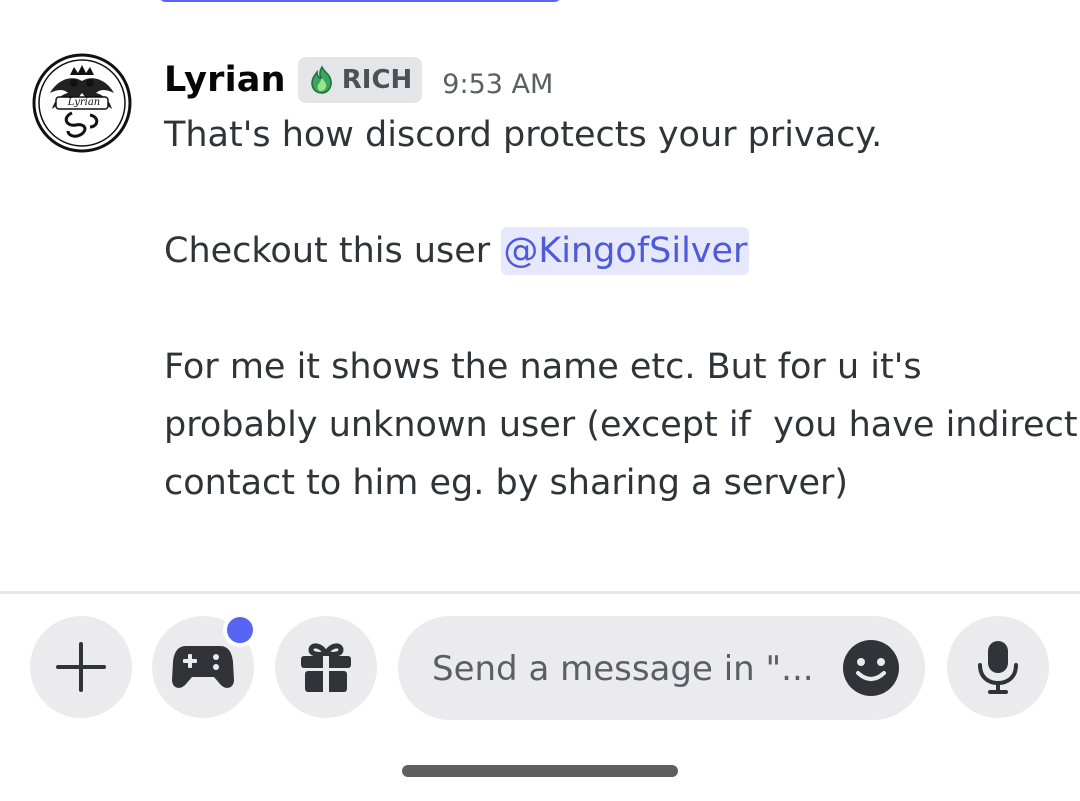 This screenshot has width=1080, height=801. I want to click on microphone-icon, so click(998, 667).